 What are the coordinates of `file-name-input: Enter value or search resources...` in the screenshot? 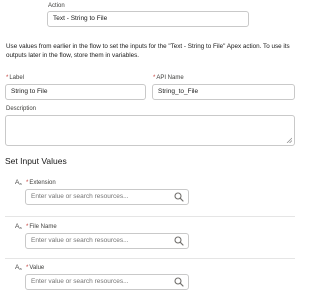 It's located at (107, 241).